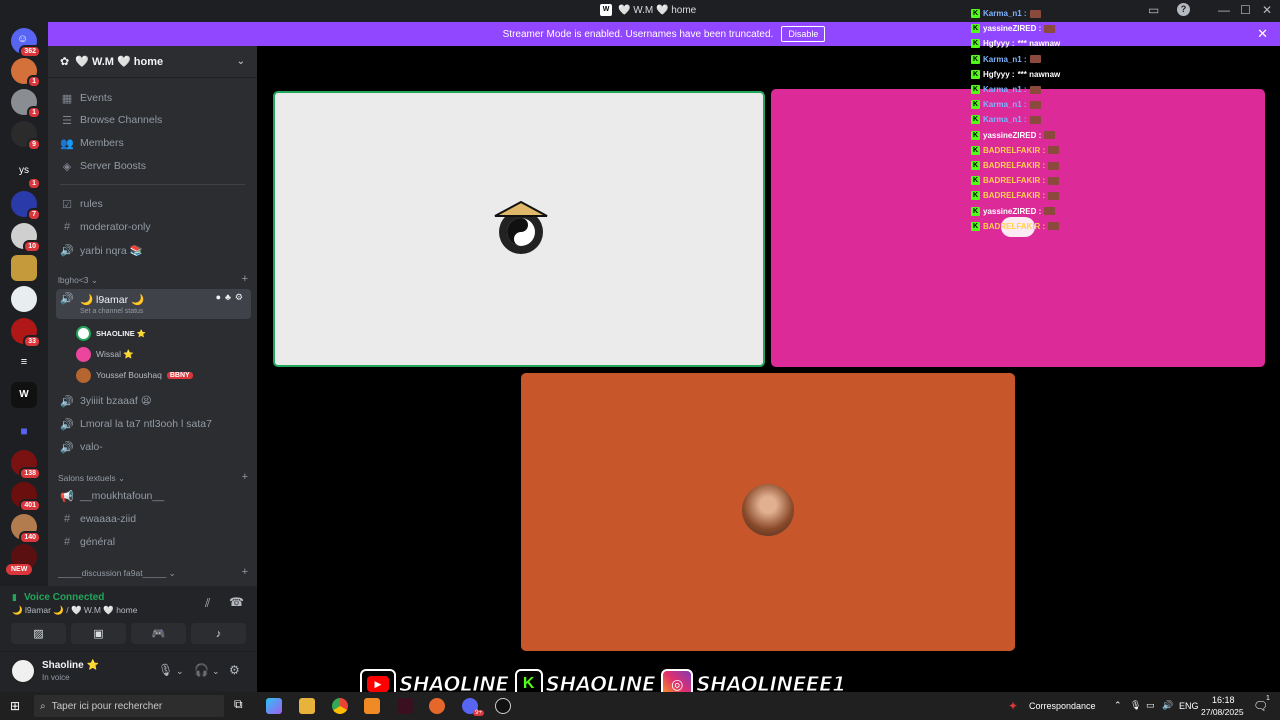 The image size is (1280, 720). What do you see at coordinates (503, 706) in the screenshot?
I see `obs-icon` at bounding box center [503, 706].